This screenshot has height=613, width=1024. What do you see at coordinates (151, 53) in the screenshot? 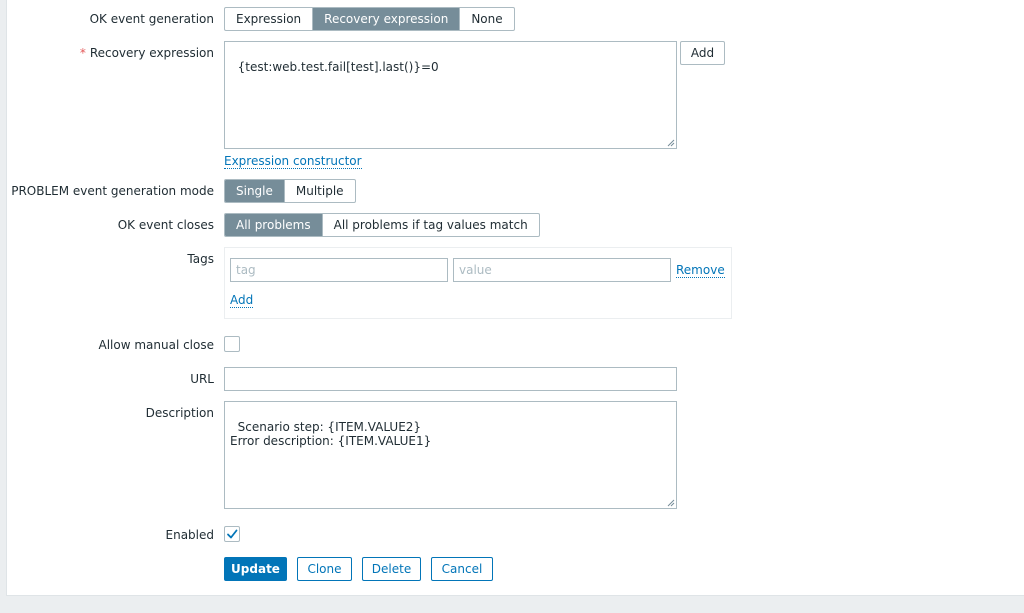
I see `recovery-expression-label-text: Recovery expression` at bounding box center [151, 53].